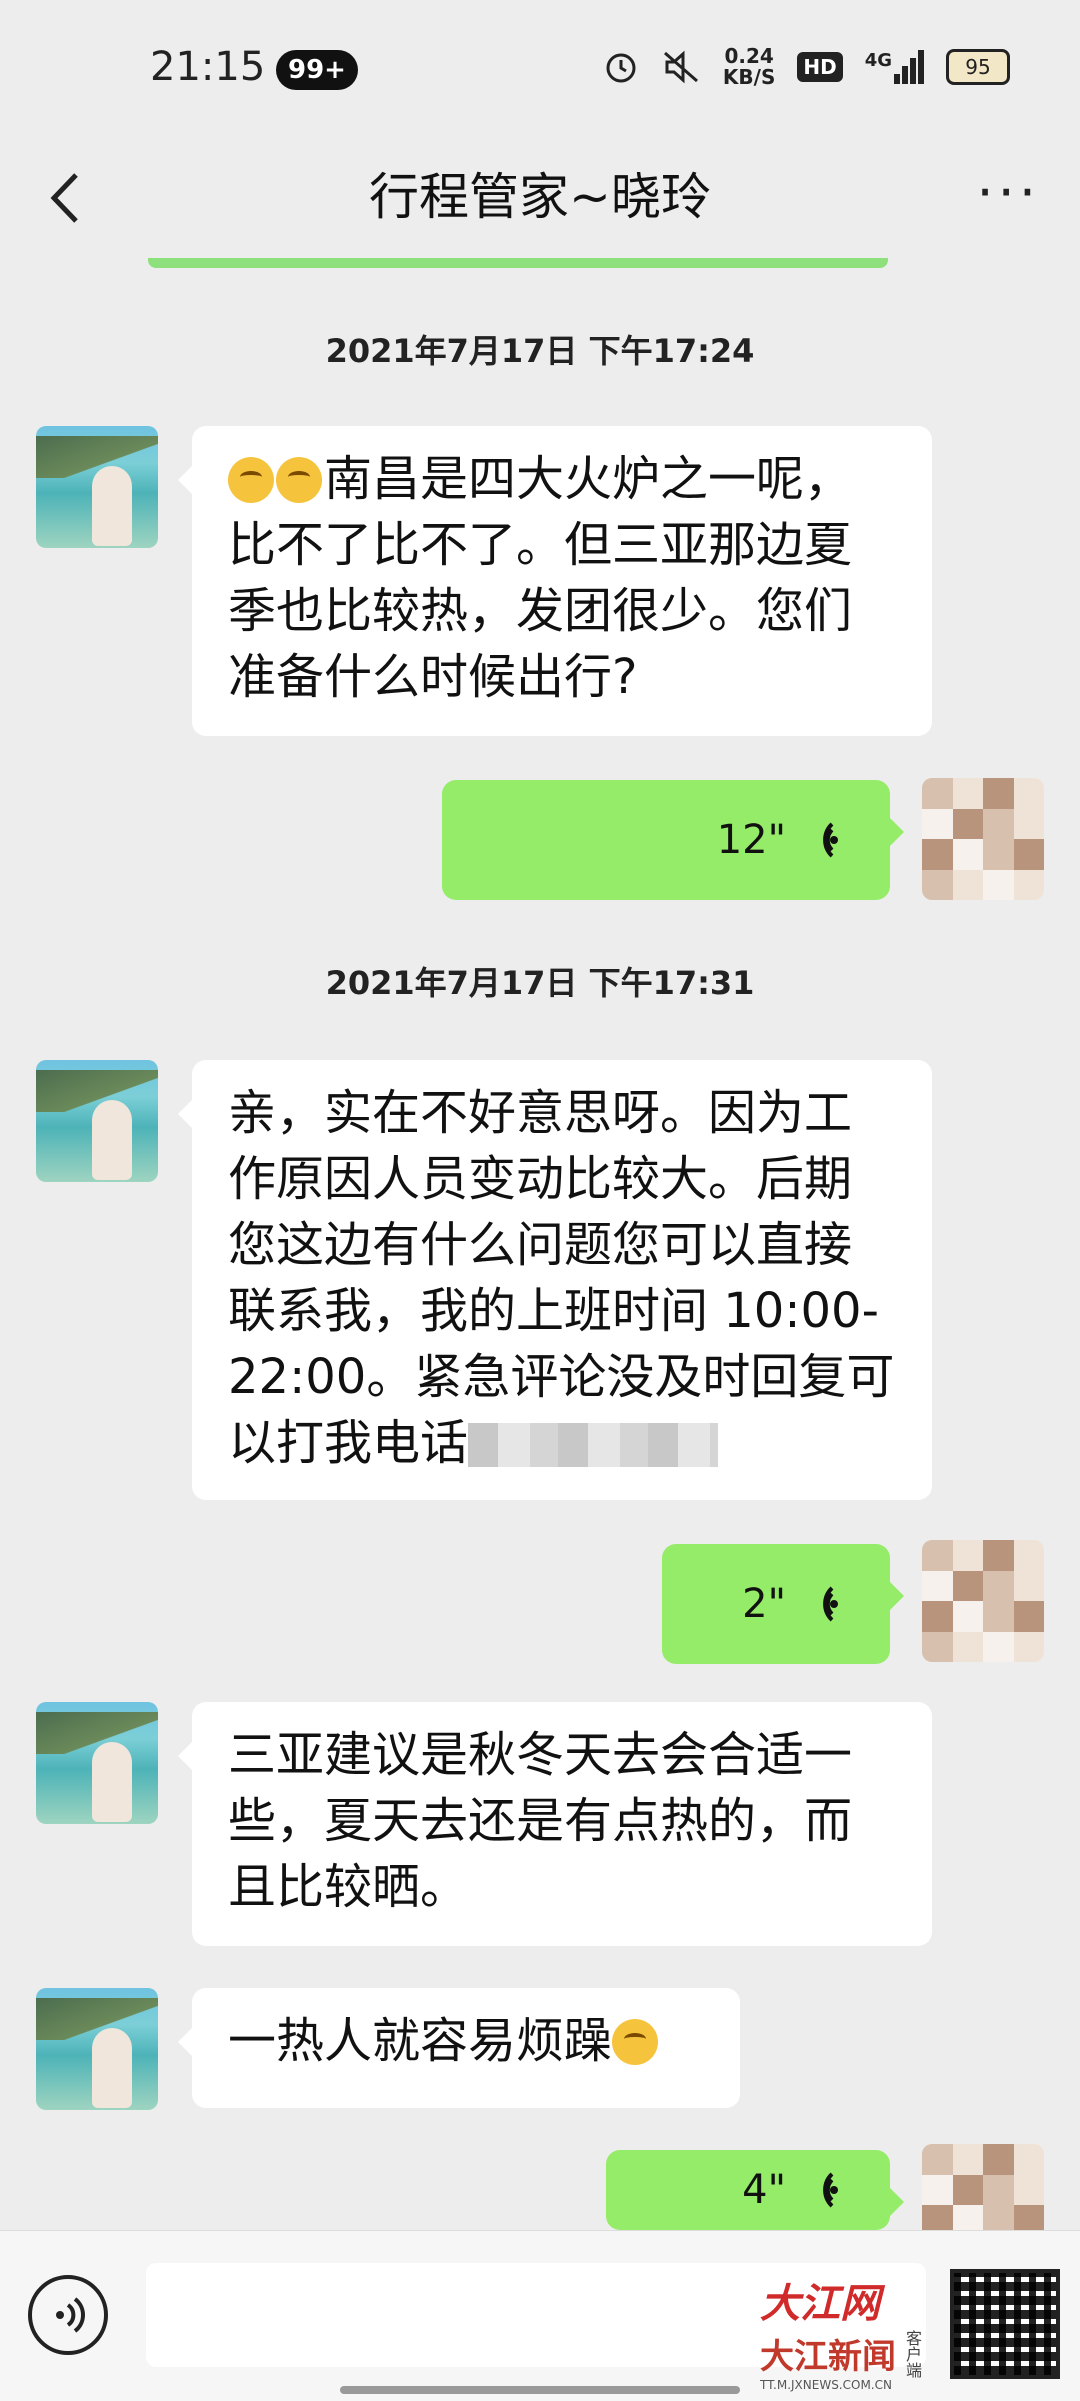 Image resolution: width=1080 pixels, height=2401 pixels. Describe the element at coordinates (680, 67) in the screenshot. I see `mute-icon` at that location.